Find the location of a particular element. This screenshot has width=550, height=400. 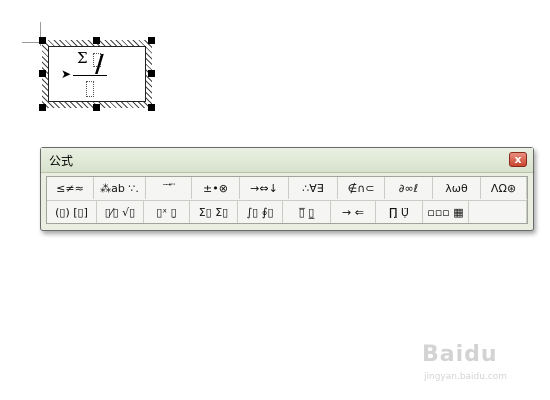

products-set-theory-templates-button: ∏̣ Ụ̈ is located at coordinates (399, 212).